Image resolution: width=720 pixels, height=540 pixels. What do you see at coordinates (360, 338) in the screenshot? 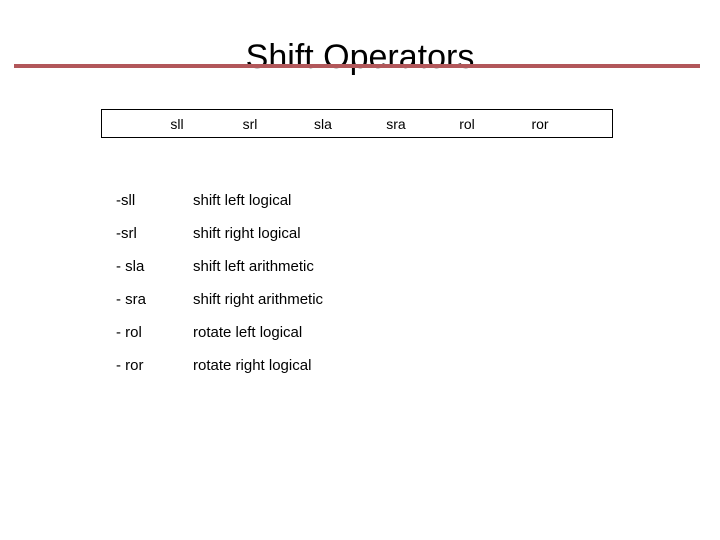
I see `list-item: - rol rotate left logical` at bounding box center [360, 338].